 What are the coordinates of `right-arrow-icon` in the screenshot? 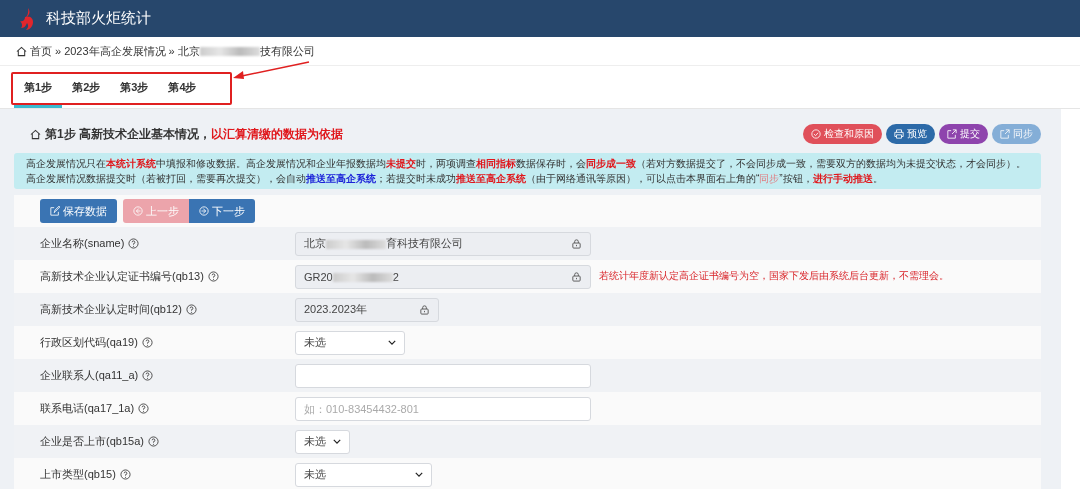 It's located at (204, 211).